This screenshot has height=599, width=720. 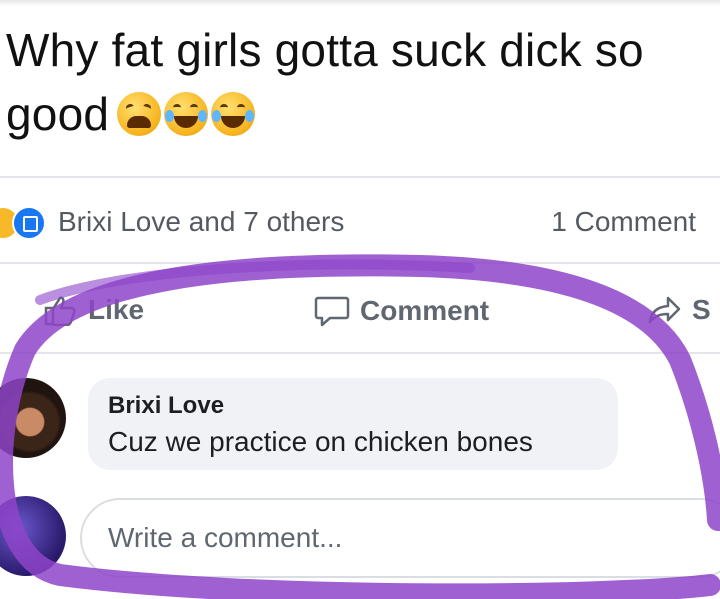 What do you see at coordinates (166, 406) in the screenshot?
I see `comment-author: Brixi Love` at bounding box center [166, 406].